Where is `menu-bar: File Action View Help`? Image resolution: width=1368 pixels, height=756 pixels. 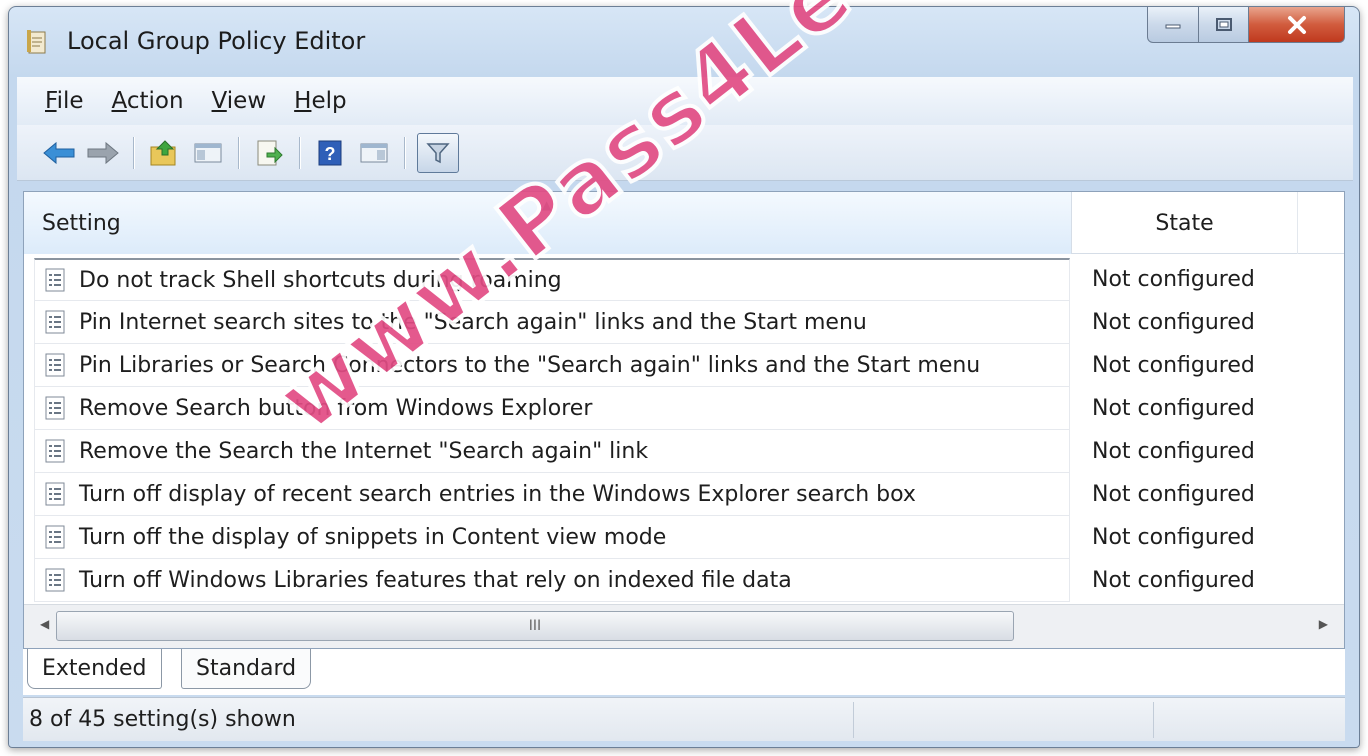
menu-bar: File Action View Help is located at coordinates (685, 101).